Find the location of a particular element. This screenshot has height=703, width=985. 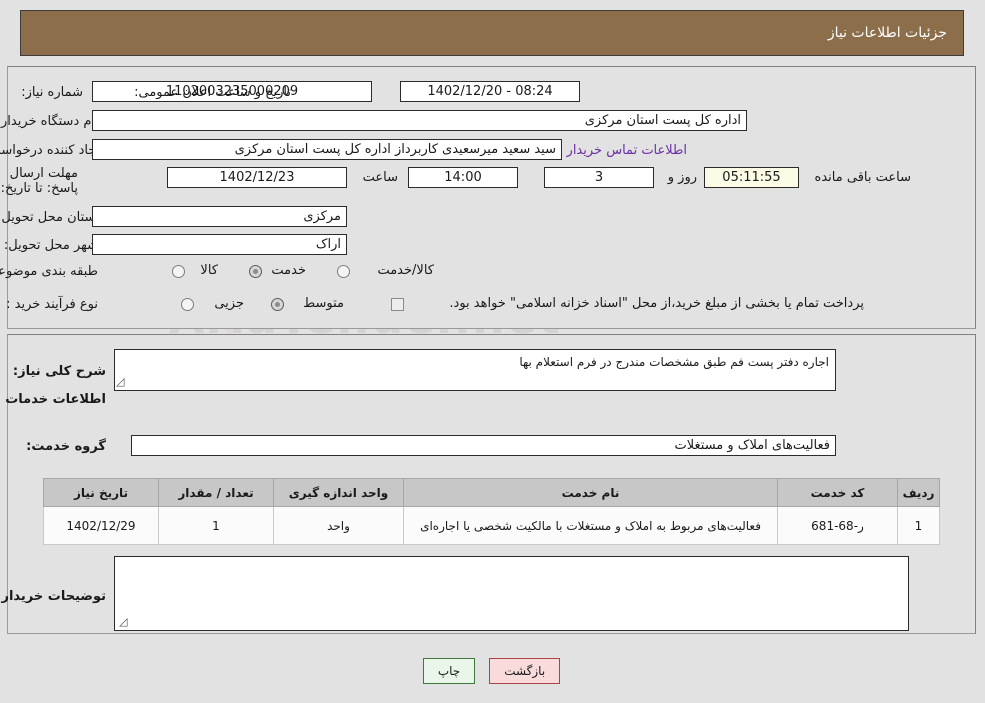

radio-process-jozi is located at coordinates (188, 304).